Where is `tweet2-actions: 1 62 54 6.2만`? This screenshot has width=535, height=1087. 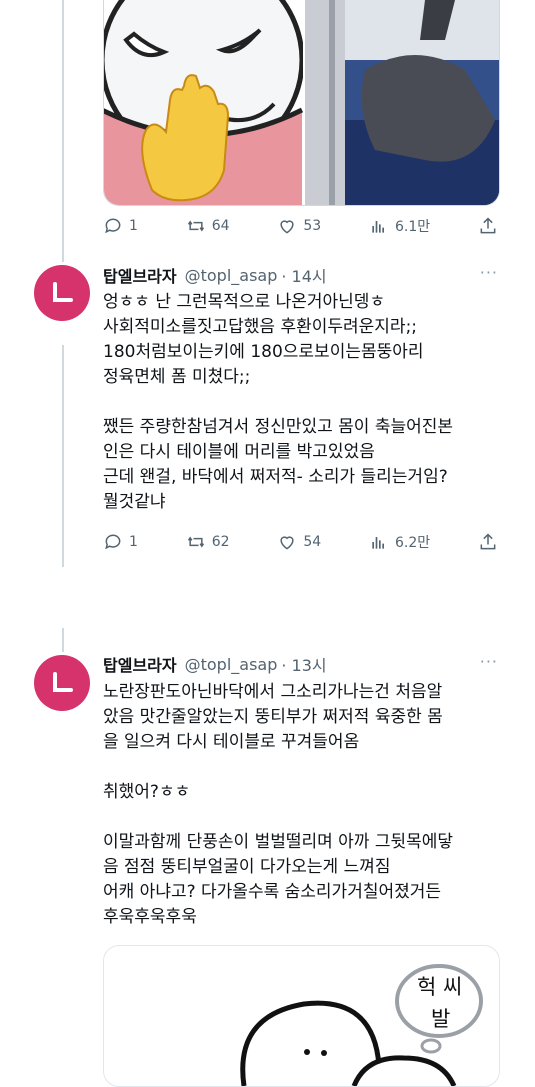 tweet2-actions: 1 62 54 6.2만 is located at coordinates (300, 542).